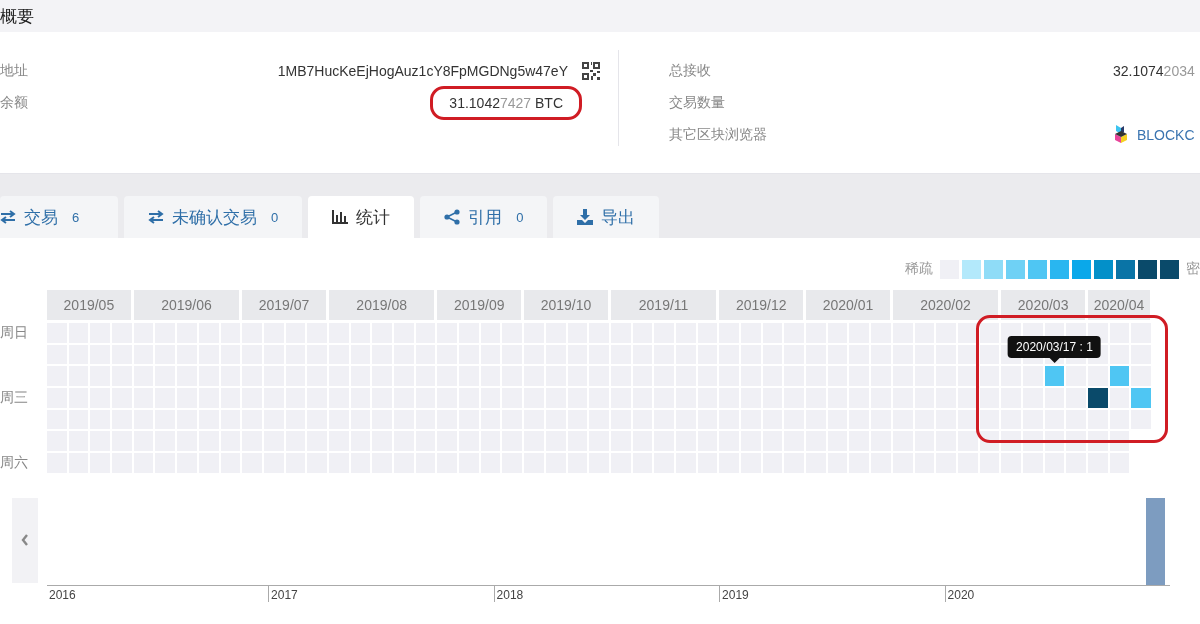 This screenshot has height=624, width=1200. What do you see at coordinates (14, 103) in the screenshot?
I see `field-label: 余额` at bounding box center [14, 103].